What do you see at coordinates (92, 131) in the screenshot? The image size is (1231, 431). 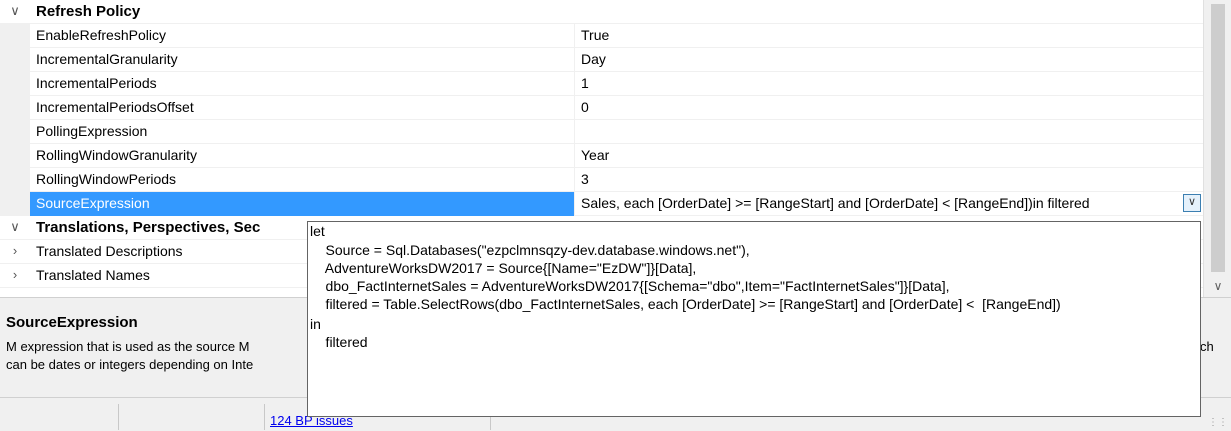 I see `property-name: PollingExpression` at bounding box center [92, 131].